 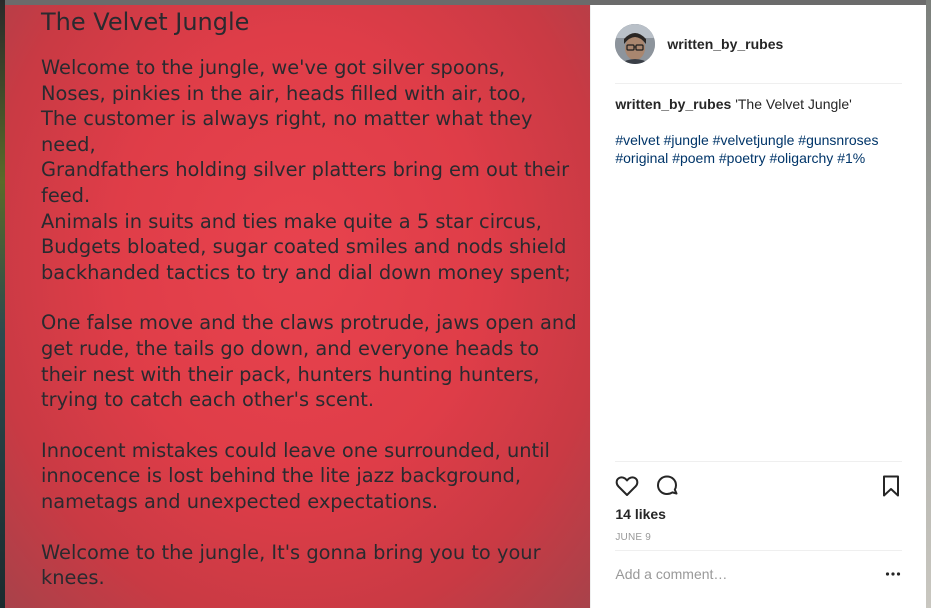 What do you see at coordinates (793, 104) in the screenshot?
I see `caption-title: 'The Velvet Jungle'` at bounding box center [793, 104].